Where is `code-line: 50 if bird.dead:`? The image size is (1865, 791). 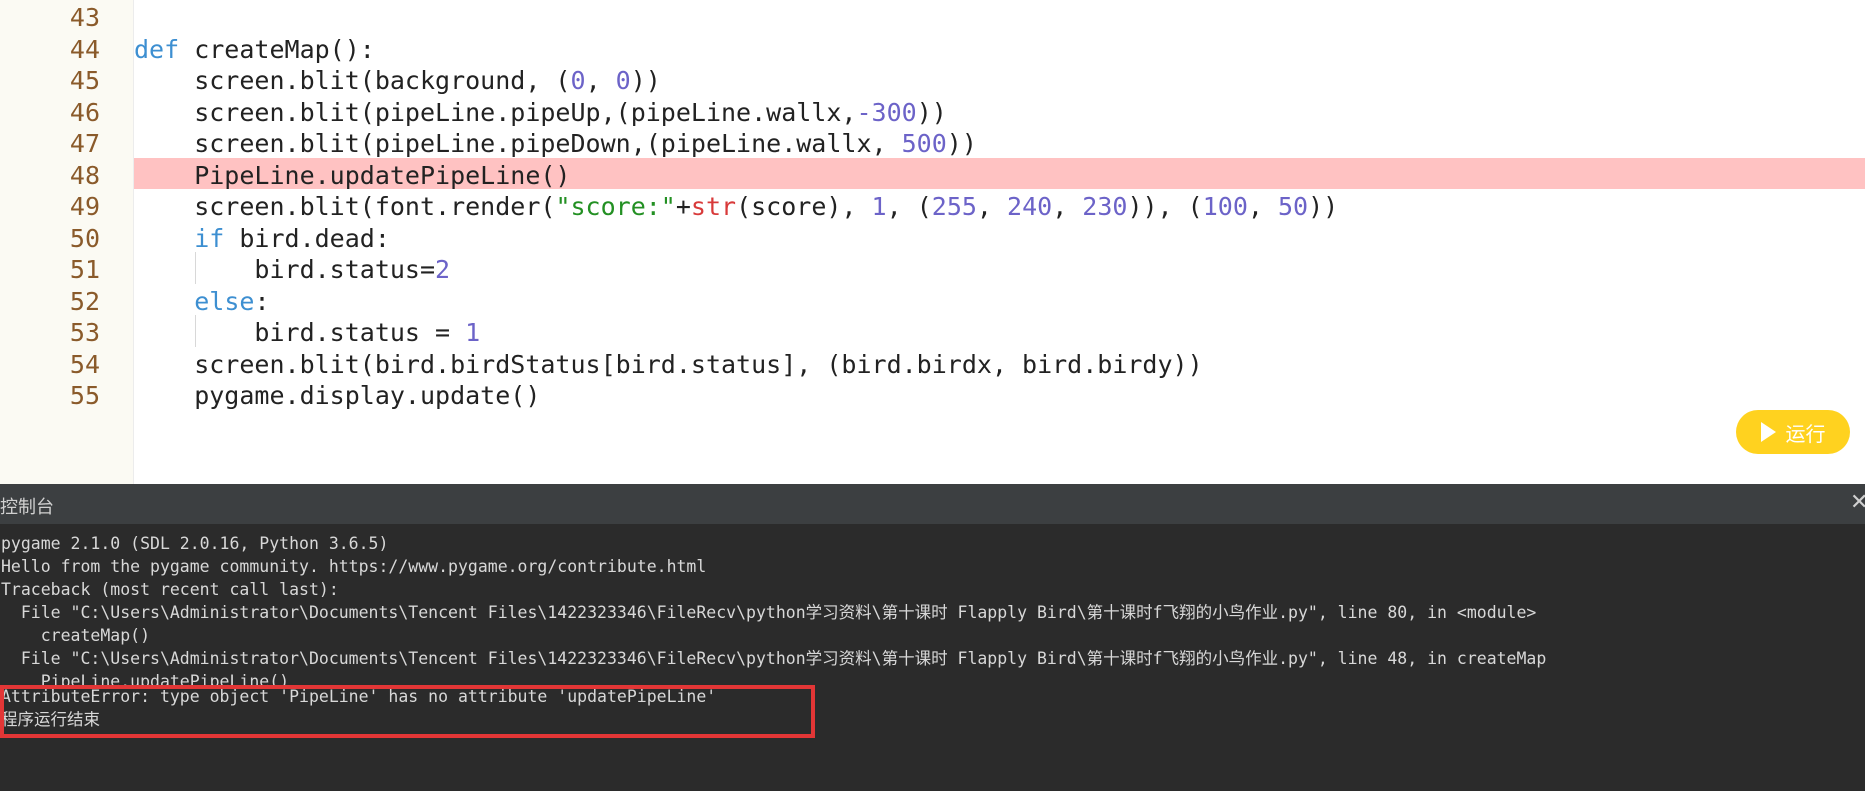
code-line: 50 if bird.dead: is located at coordinates (932, 237).